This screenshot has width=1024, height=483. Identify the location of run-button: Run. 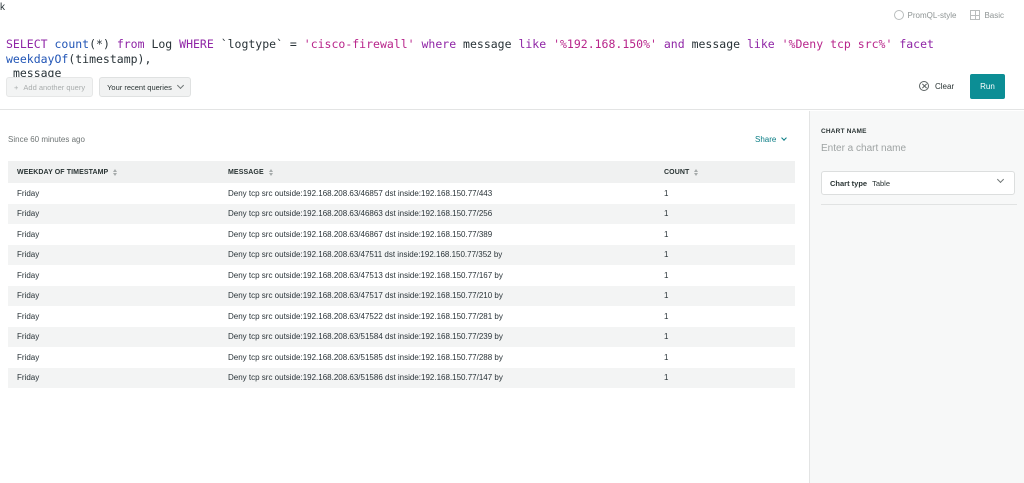
(987, 86).